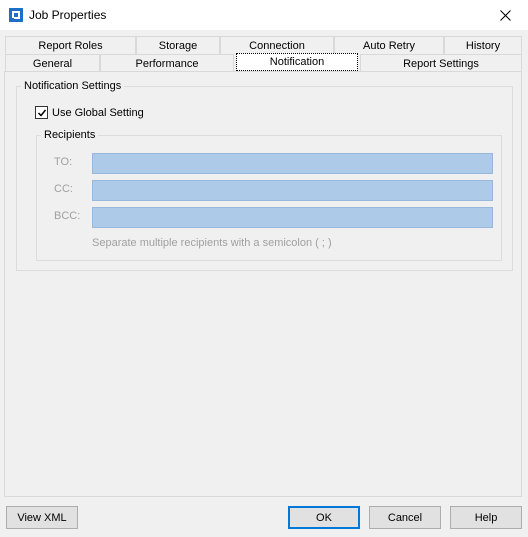  Describe the element at coordinates (264, 15) in the screenshot. I see `title-bar: Job Properties` at that location.